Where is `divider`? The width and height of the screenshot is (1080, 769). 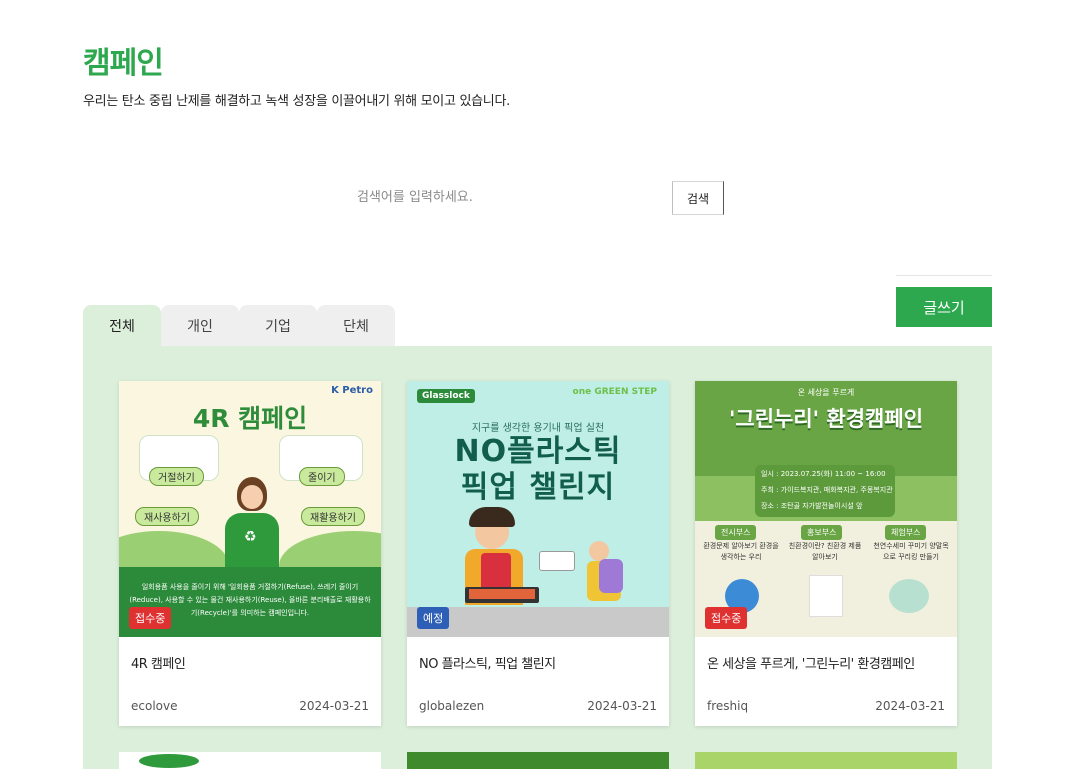
divider is located at coordinates (944, 275).